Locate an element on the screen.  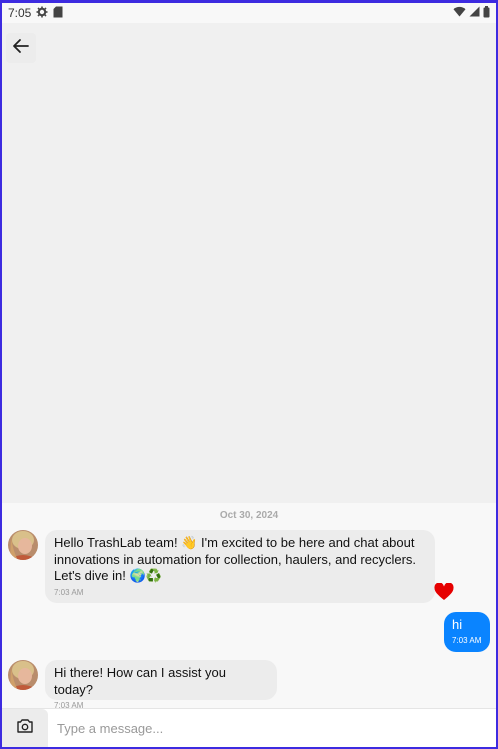
back-button is located at coordinates (21, 48).